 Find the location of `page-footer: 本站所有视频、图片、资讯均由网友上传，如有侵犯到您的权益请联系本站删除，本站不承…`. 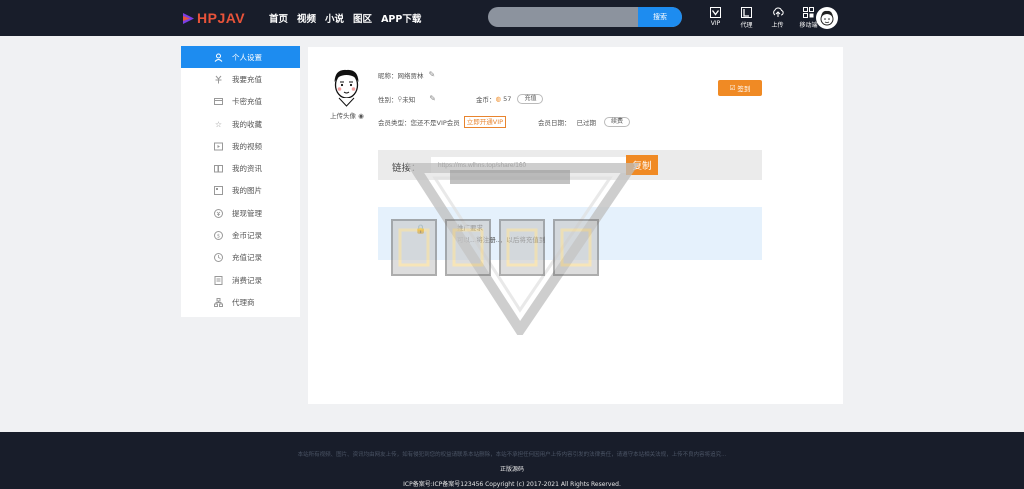

page-footer: 本站所有视频、图片、资讯均由网友上传，如有侵犯到您的权益请联系本站删除，本站不承… is located at coordinates (512, 460).